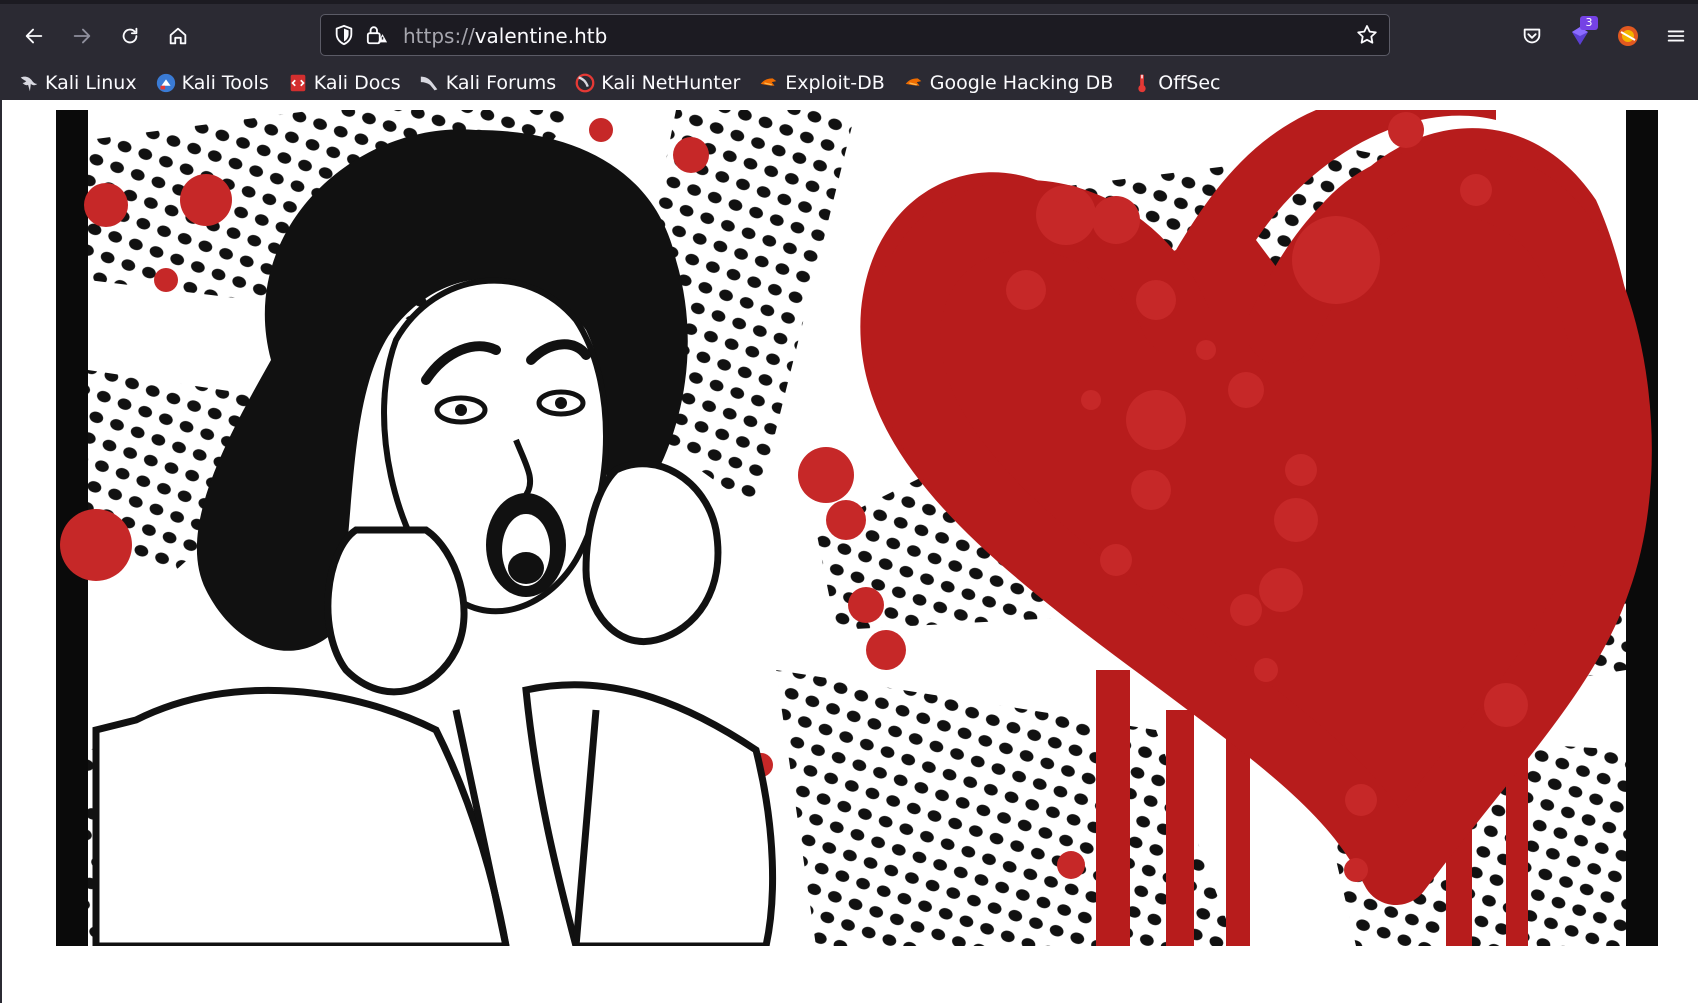  Describe the element at coordinates (1189, 83) in the screenshot. I see `bookmark-label: OffSec` at that location.